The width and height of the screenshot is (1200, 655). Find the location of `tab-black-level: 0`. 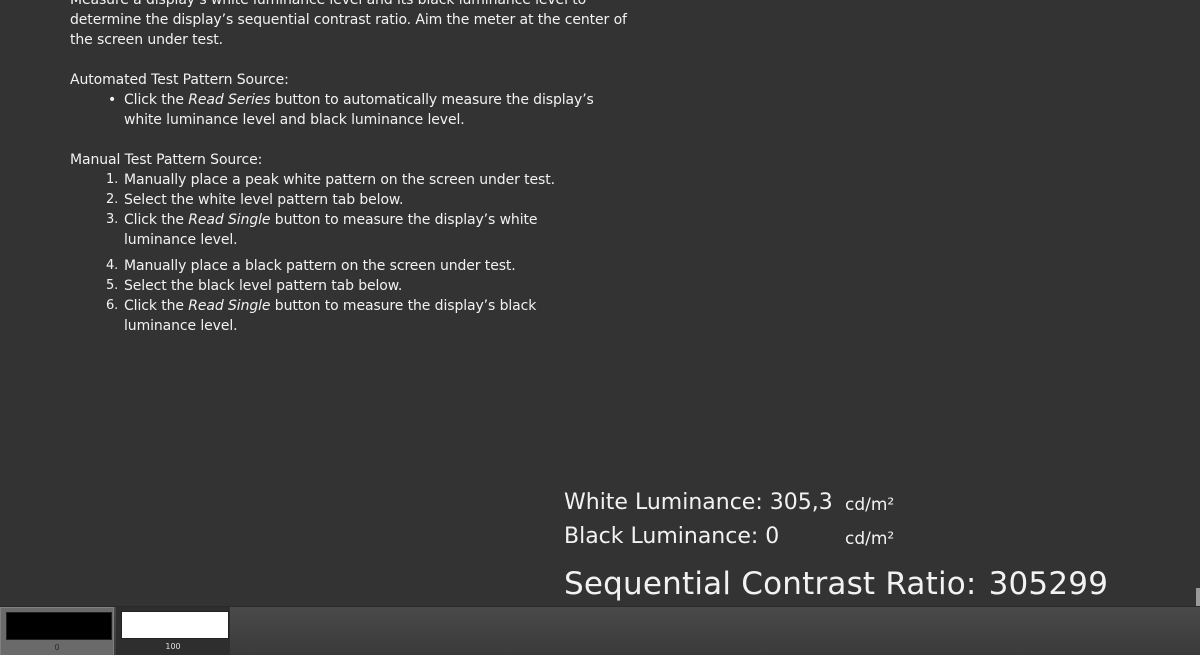

tab-black-level: 0 is located at coordinates (57, 631).